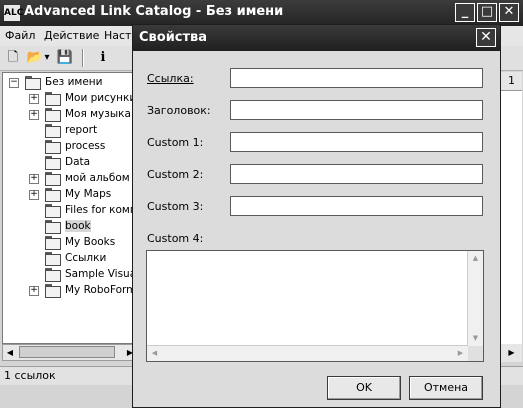 The height and width of the screenshot is (408, 523). Describe the element at coordinates (88, 194) in the screenshot. I see `tree-item-label: My Maps` at that location.